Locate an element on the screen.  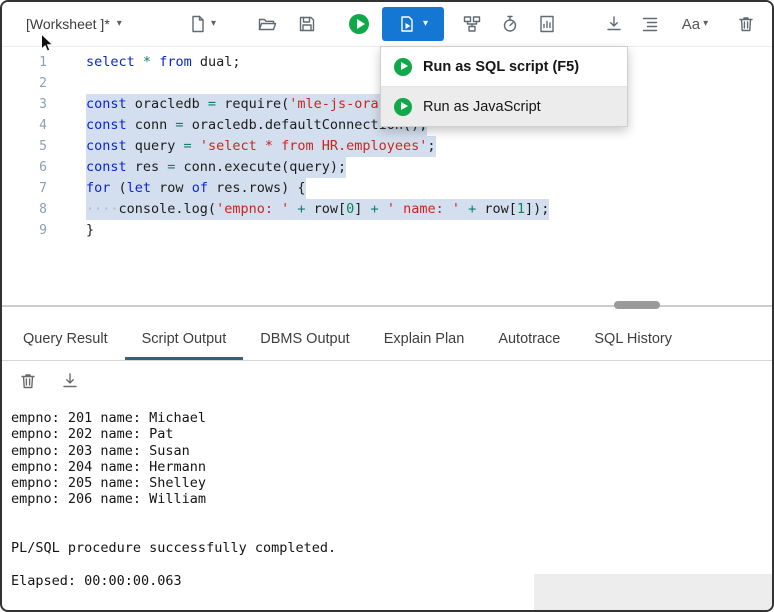
output-line: empno: 206 name: William is located at coordinates (109, 499).